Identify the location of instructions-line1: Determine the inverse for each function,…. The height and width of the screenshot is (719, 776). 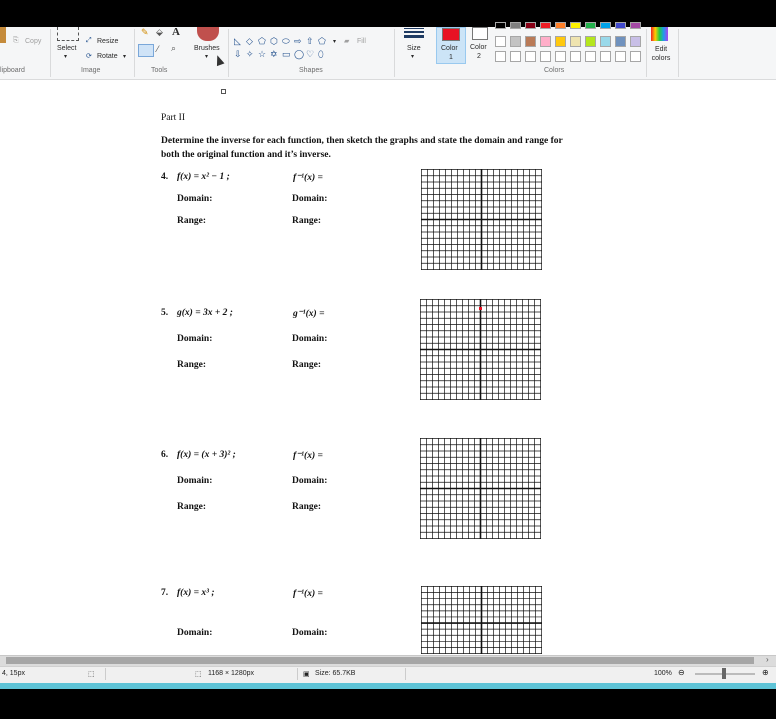
(362, 141).